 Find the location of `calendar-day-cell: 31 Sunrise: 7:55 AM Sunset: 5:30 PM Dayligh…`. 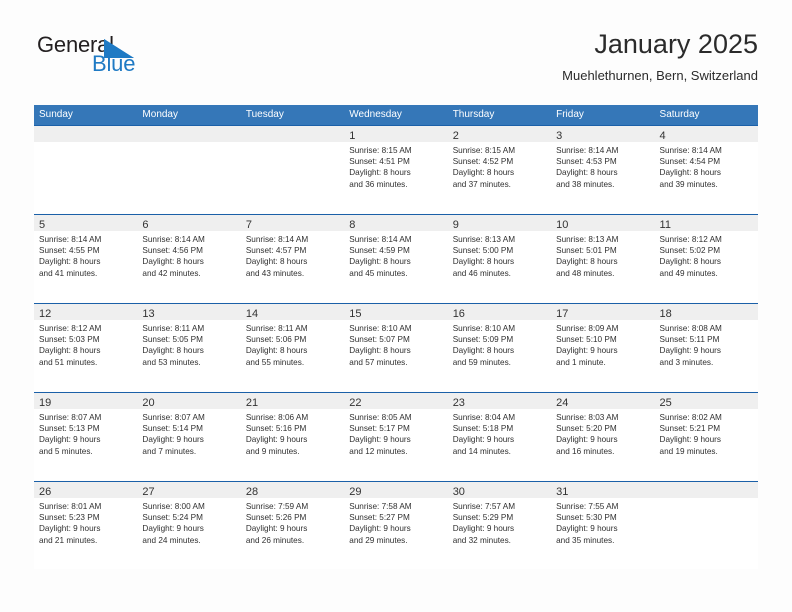

calendar-day-cell: 31 Sunrise: 7:55 AM Sunset: 5:30 PM Dayligh… is located at coordinates (603, 525).